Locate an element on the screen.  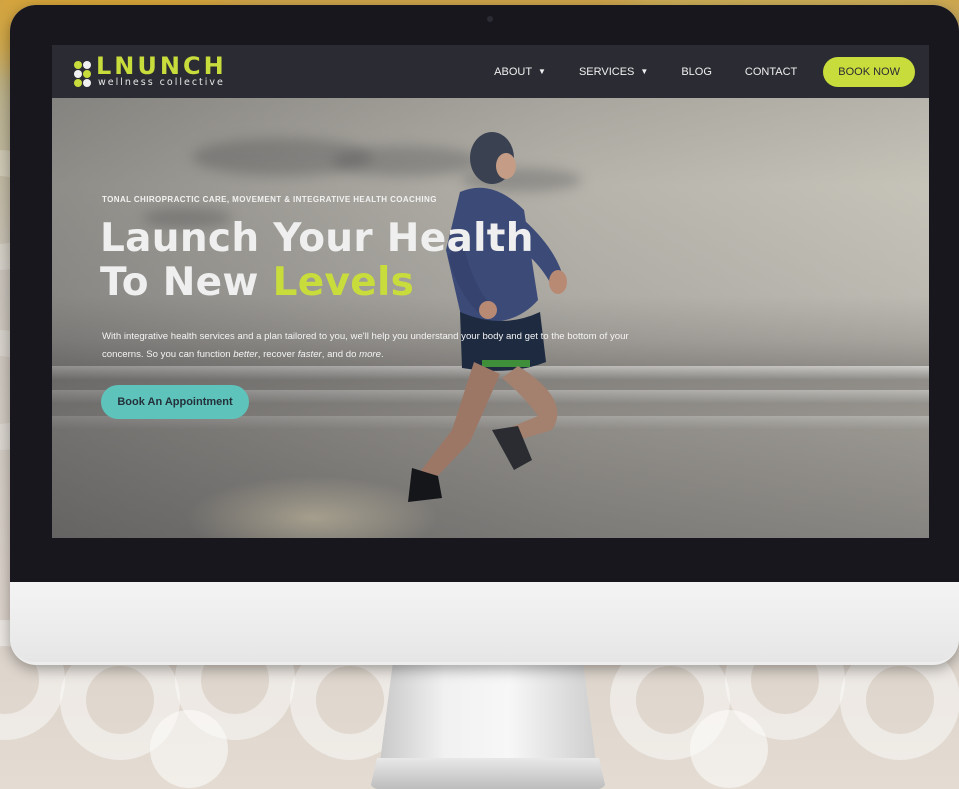
nav-about: ABOUT ▼ is located at coordinates (520, 72).